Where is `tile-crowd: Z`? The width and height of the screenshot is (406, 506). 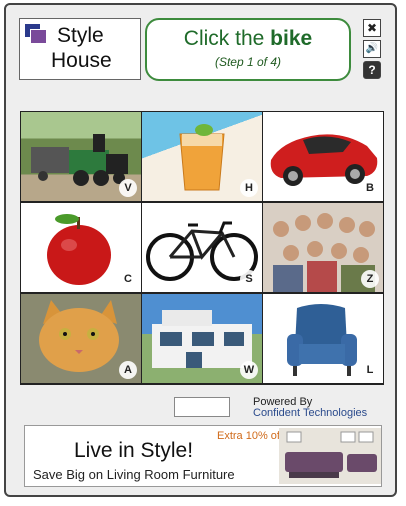 tile-crowd: Z is located at coordinates (323, 247).